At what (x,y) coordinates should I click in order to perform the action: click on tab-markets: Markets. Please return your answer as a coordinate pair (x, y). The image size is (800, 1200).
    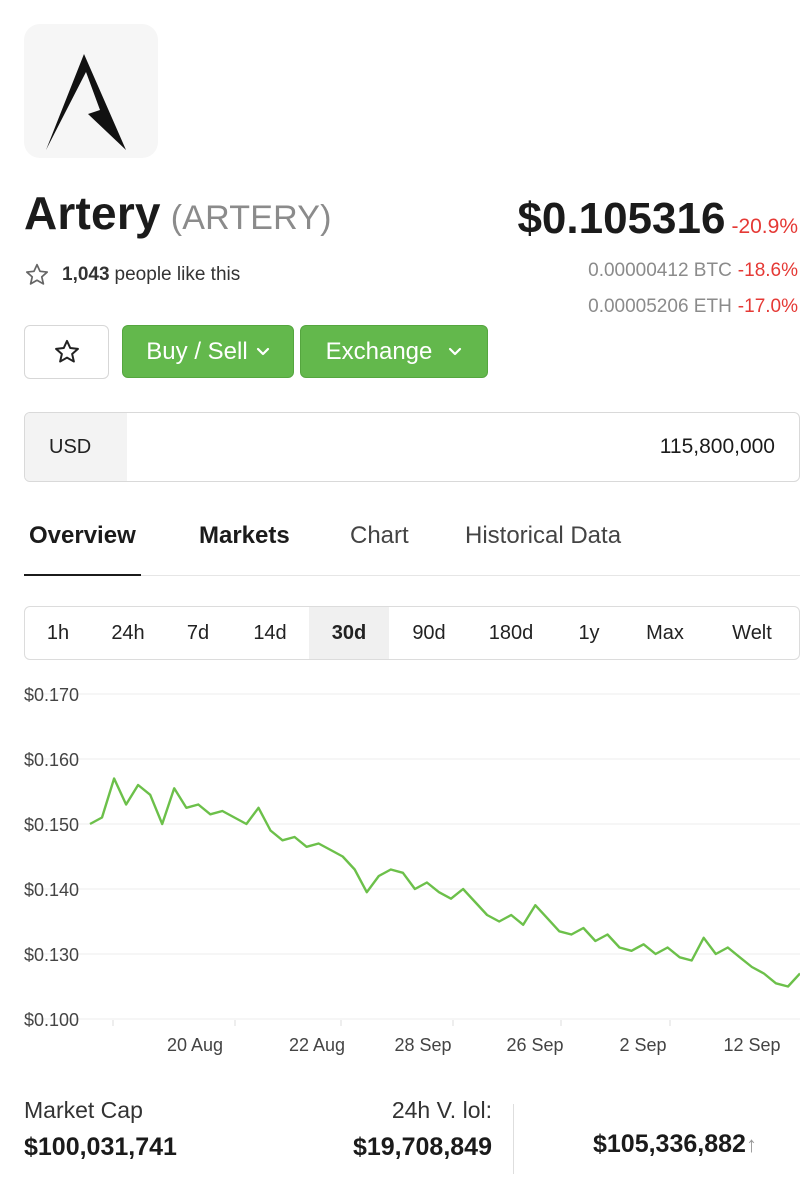
    Looking at the image, I should click on (244, 536).